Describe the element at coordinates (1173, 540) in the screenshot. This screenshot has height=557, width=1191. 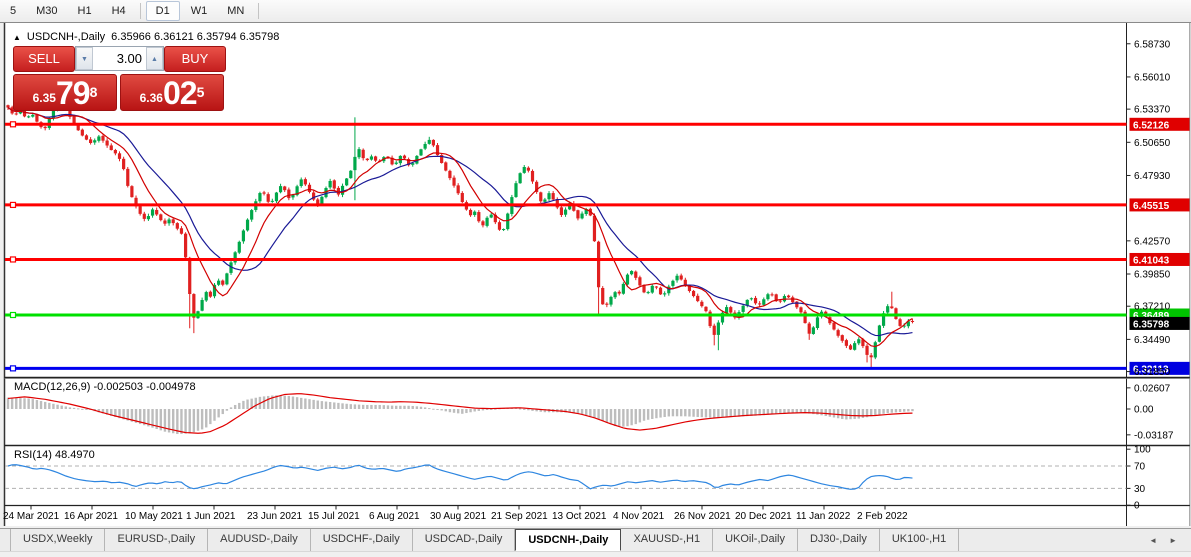
I see `tab-scroll-right-icon: ►` at that location.